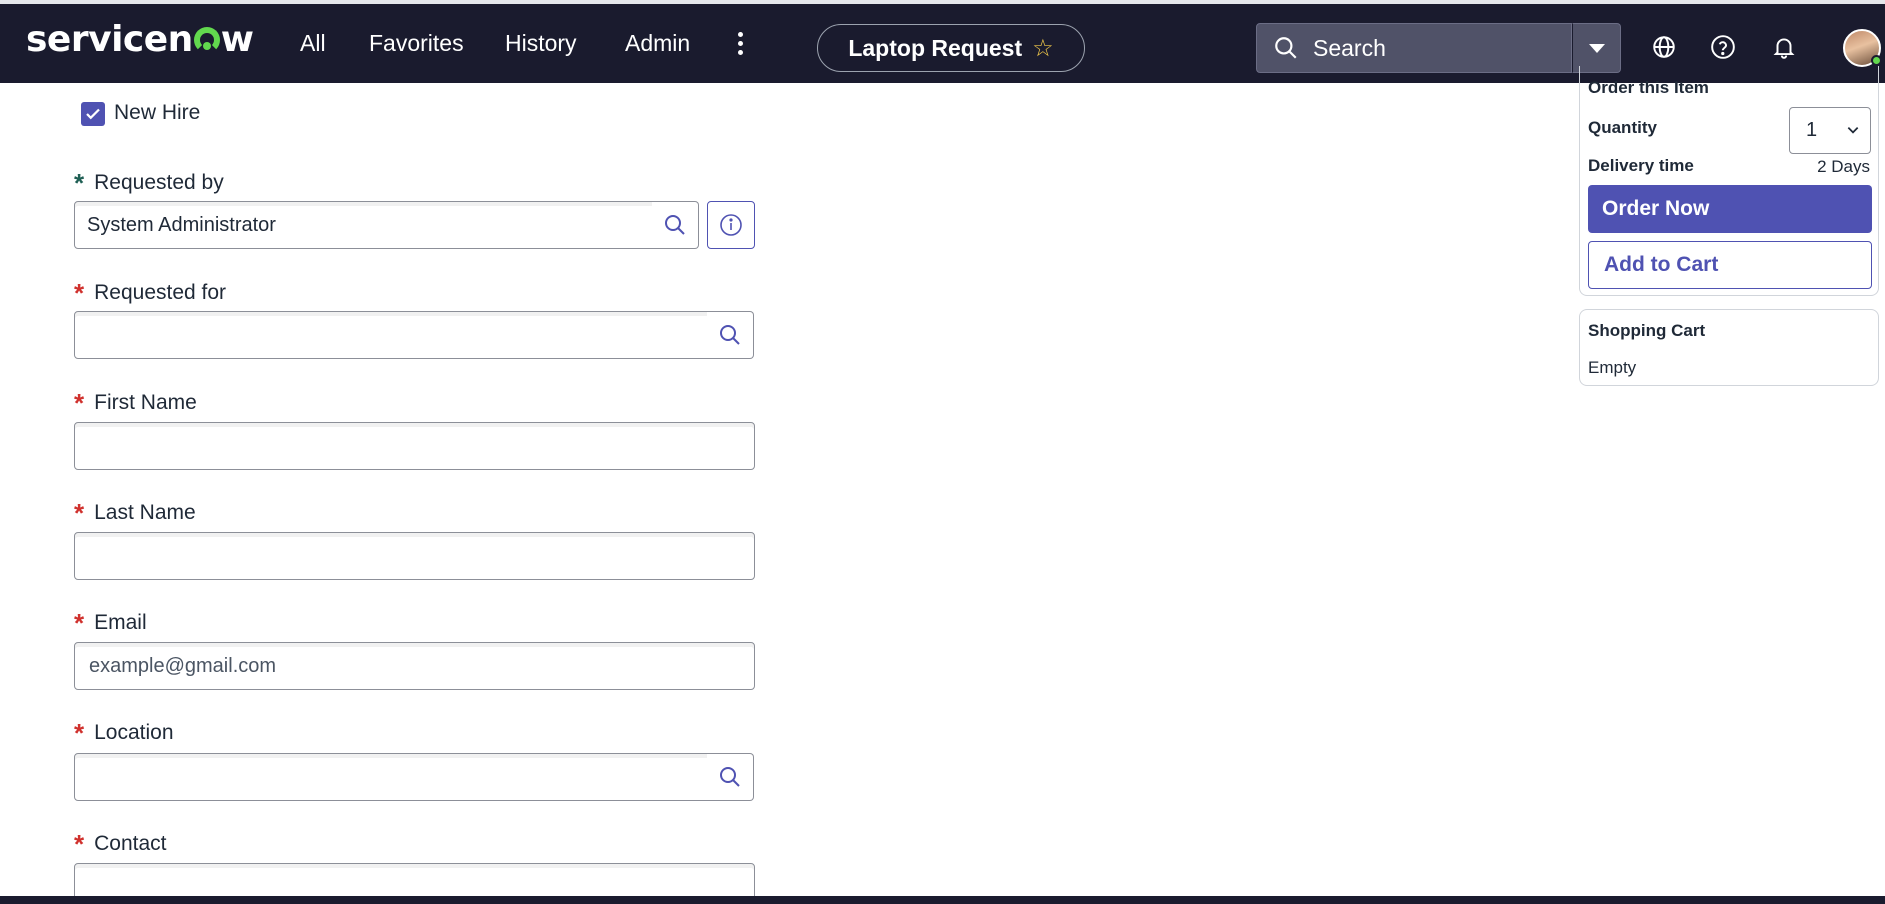 Image resolution: width=1885 pixels, height=904 pixels. I want to click on email-label-text: Email, so click(120, 622).